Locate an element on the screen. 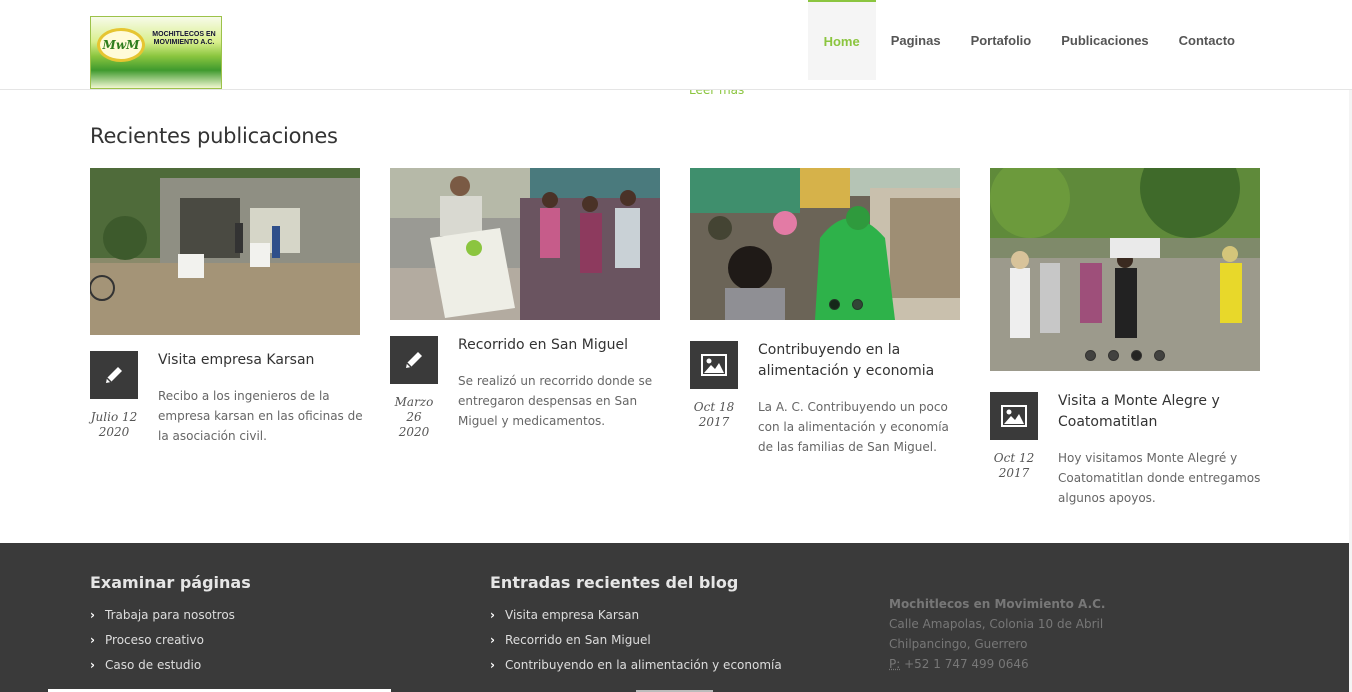 Image resolution: width=1352 pixels, height=692 pixels. logo-emblem: MwM is located at coordinates (121, 45).